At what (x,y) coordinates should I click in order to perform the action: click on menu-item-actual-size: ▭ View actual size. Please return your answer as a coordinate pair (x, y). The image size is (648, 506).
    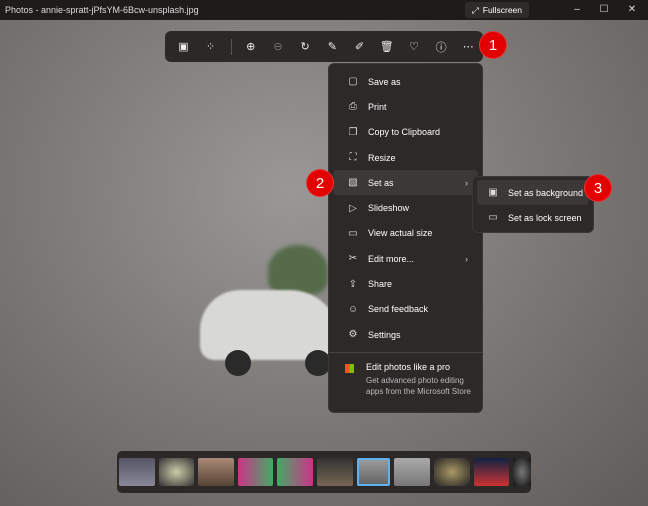
    Looking at the image, I should click on (405, 233).